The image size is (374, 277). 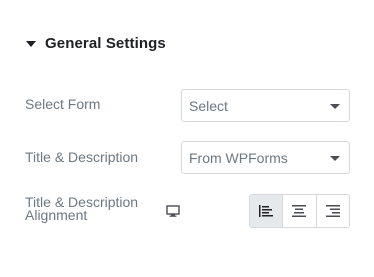 I want to click on align-left-icon, so click(x=266, y=211).